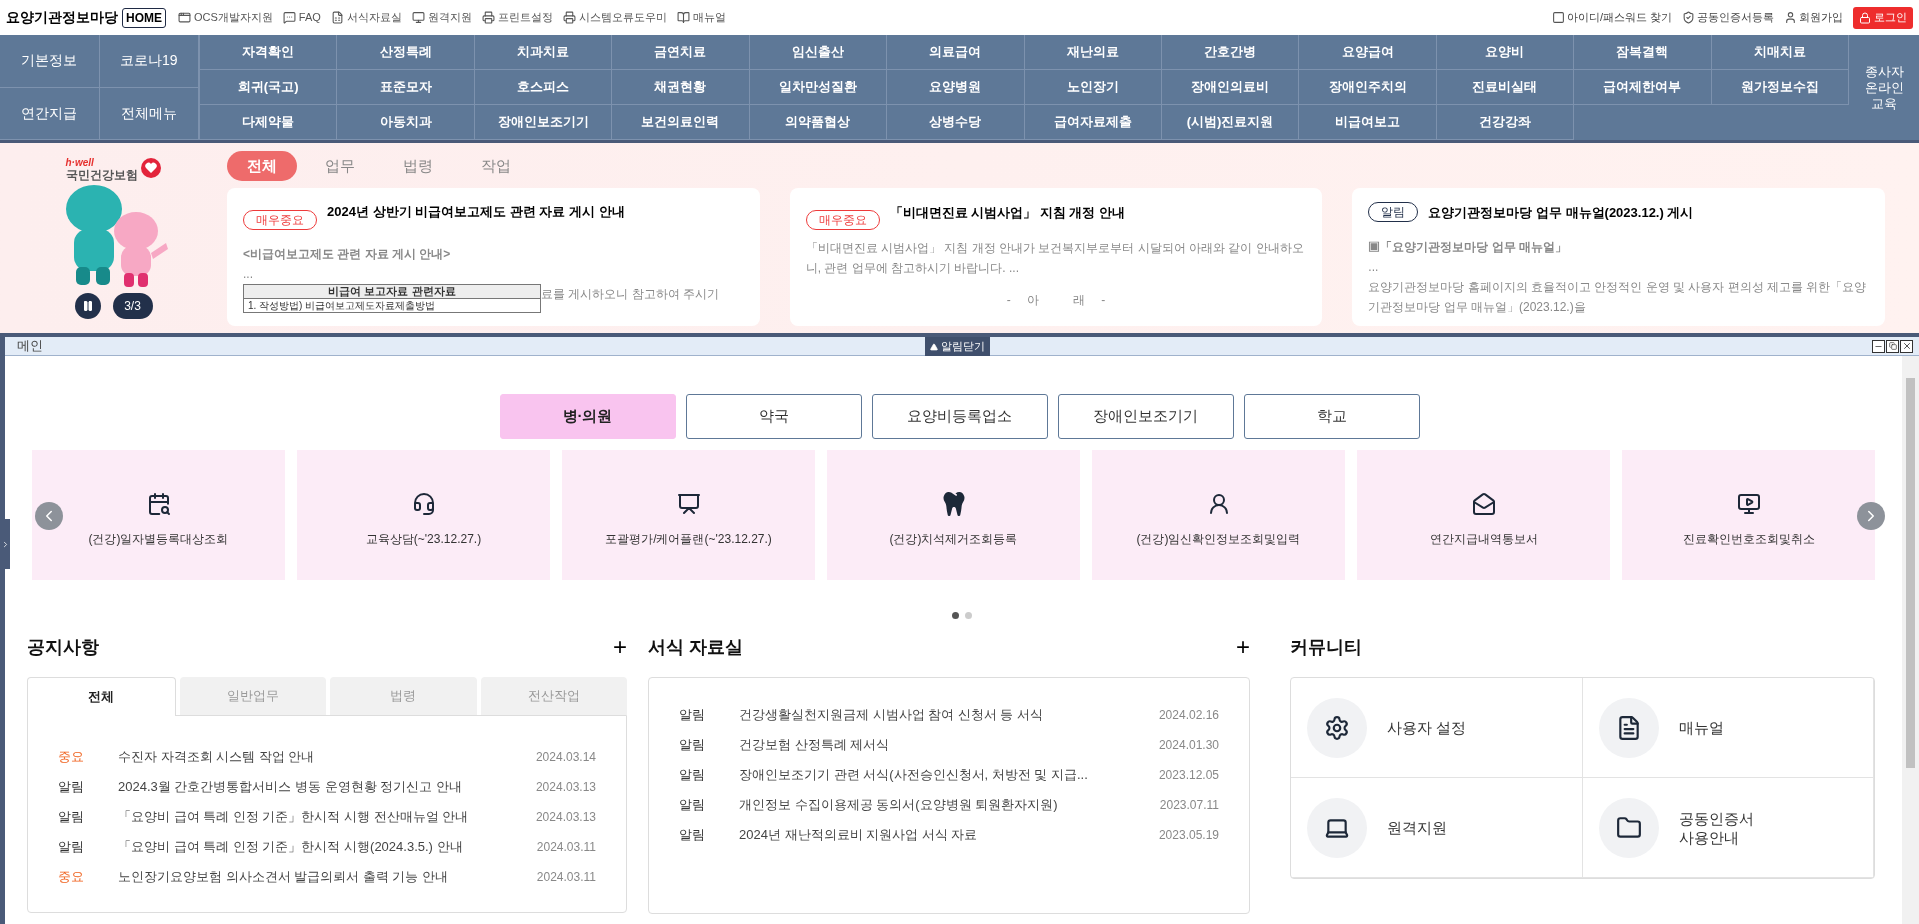 This screenshot has height=924, width=1919. I want to click on nav-menu-item: 희귀(국고), so click(269, 87).